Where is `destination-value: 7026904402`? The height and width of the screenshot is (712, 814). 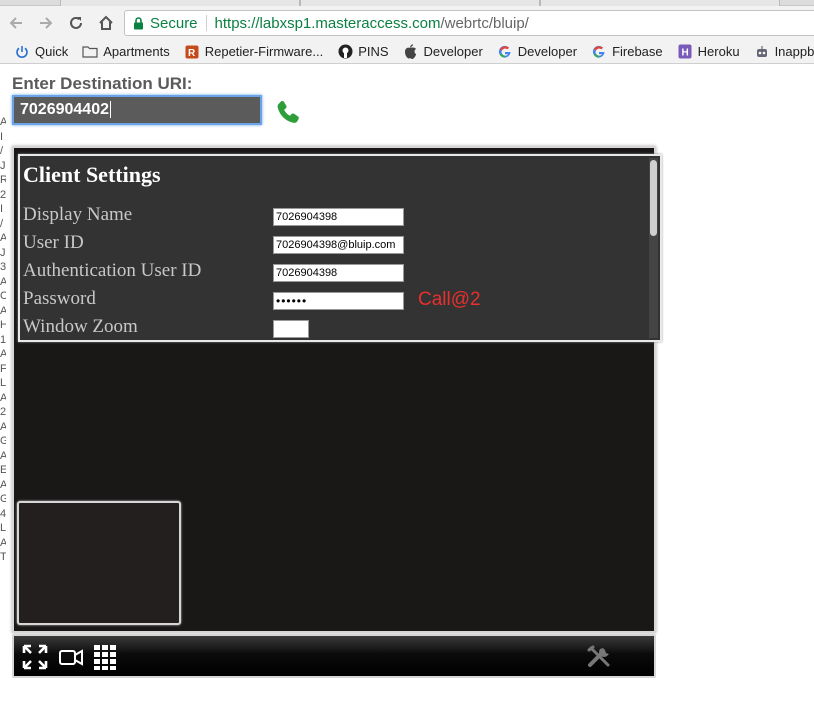 destination-value: 7026904402 is located at coordinates (64, 109).